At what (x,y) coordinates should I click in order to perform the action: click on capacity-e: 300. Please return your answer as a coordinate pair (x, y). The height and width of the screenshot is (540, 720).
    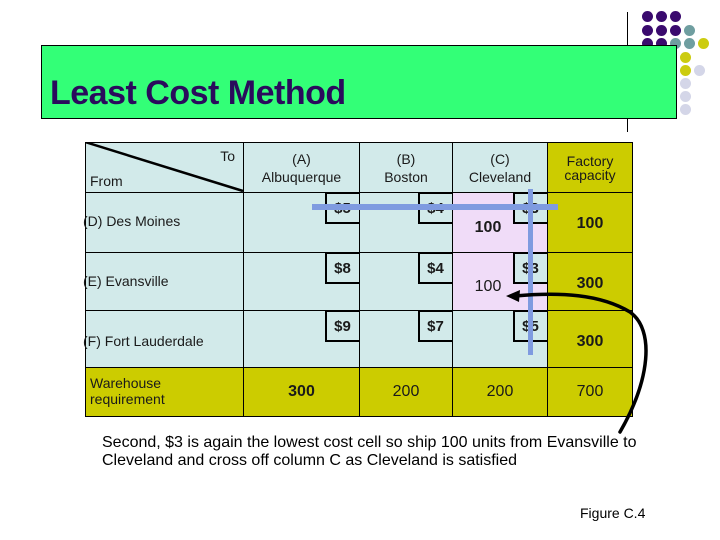
    Looking at the image, I should click on (590, 281).